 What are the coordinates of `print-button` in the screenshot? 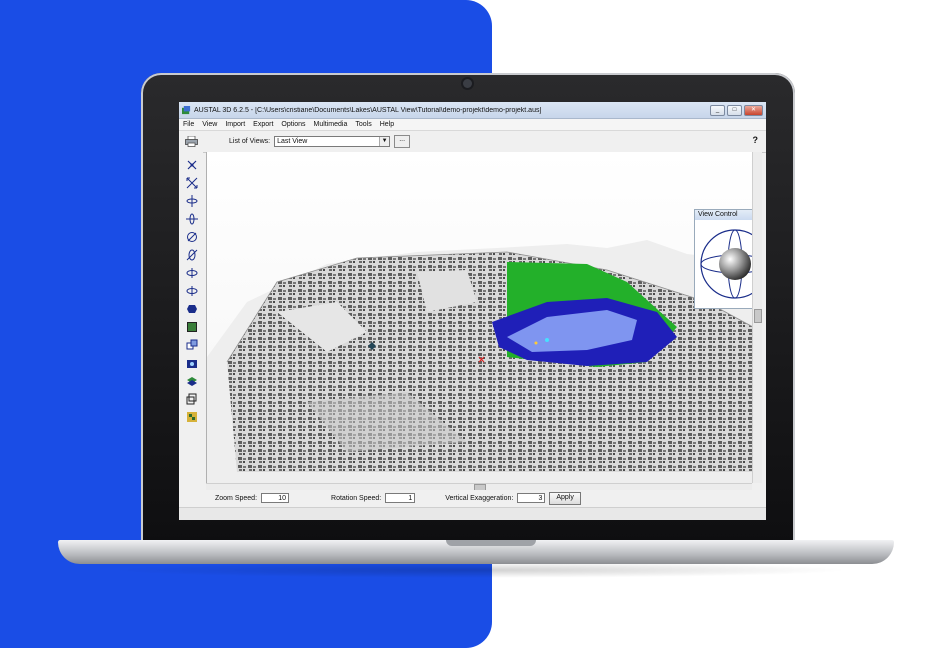 It's located at (191, 142).